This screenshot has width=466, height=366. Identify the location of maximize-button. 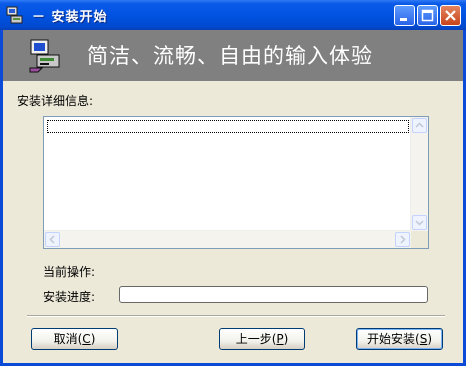
(427, 15).